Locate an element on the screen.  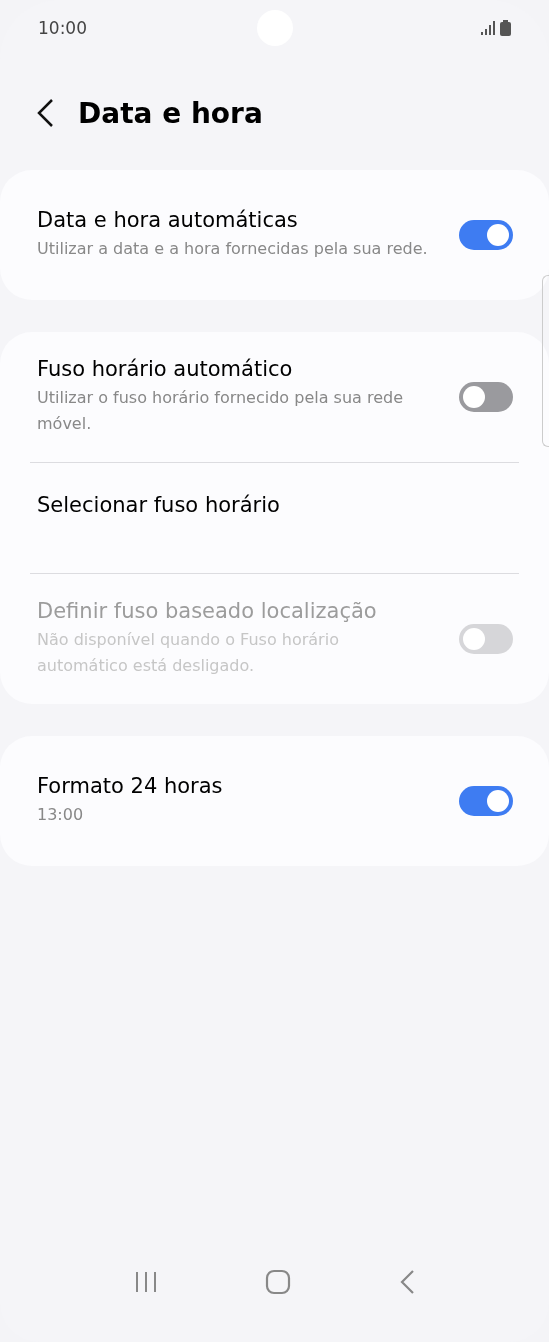
setting-title: Selecionar fuso horário is located at coordinates (158, 505).